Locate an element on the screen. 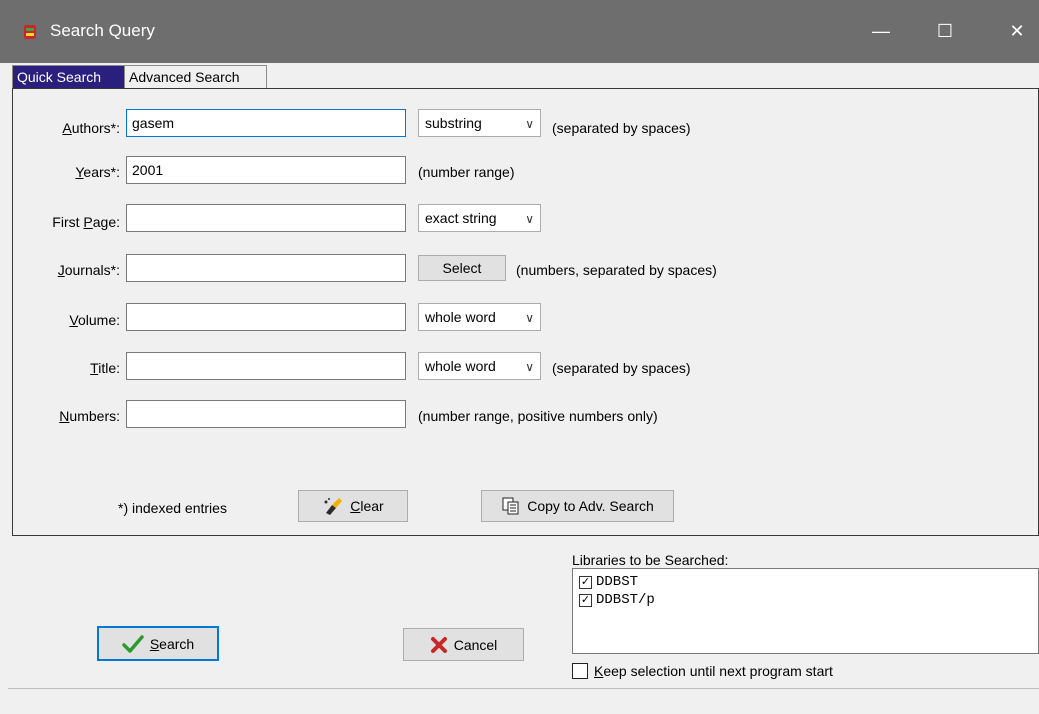 The width and height of the screenshot is (1039, 714). numbers-input is located at coordinates (266, 414).